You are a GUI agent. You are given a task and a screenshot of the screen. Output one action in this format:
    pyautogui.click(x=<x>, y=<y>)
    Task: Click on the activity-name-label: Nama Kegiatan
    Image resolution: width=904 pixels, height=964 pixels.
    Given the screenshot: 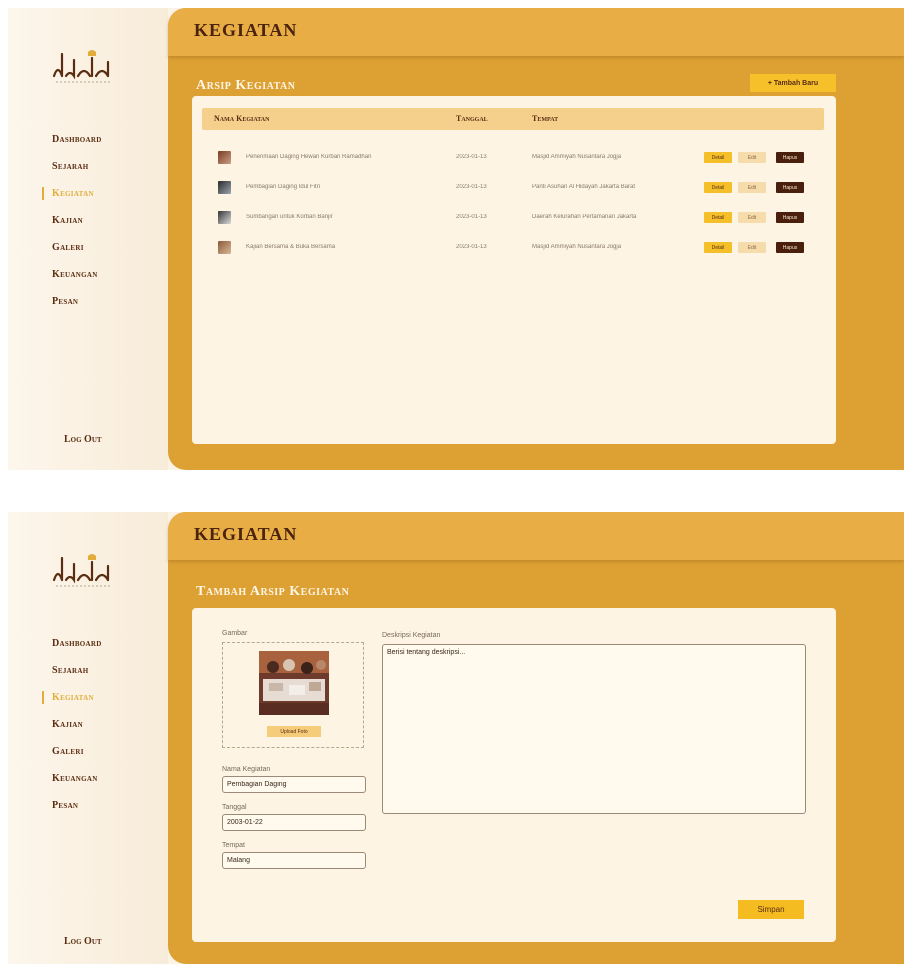 What is the action you would take?
    pyautogui.click(x=246, y=769)
    